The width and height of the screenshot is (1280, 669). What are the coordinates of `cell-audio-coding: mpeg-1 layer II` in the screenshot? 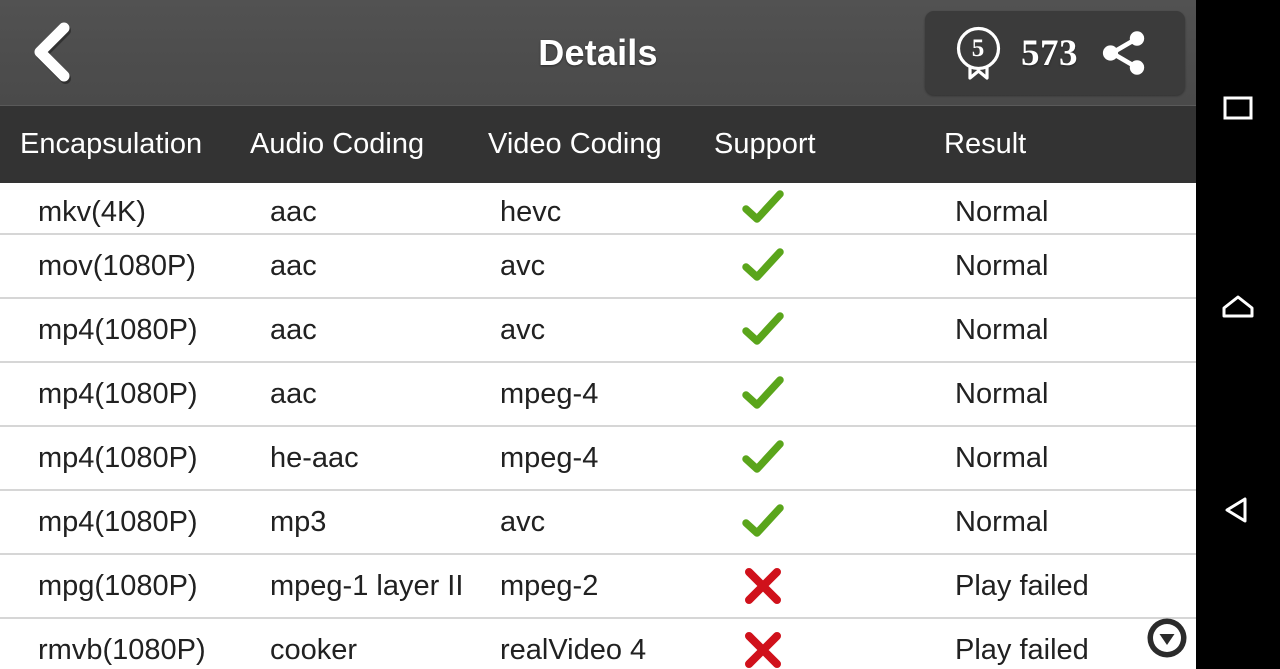 It's located at (367, 585).